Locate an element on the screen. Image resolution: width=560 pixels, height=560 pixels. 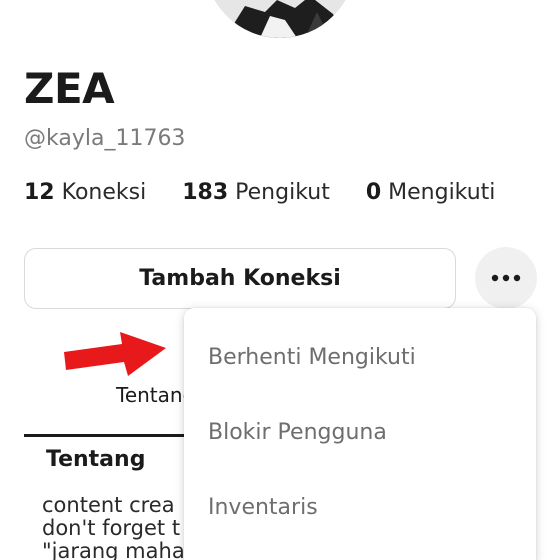
more-horizontal-icon is located at coordinates (506, 278).